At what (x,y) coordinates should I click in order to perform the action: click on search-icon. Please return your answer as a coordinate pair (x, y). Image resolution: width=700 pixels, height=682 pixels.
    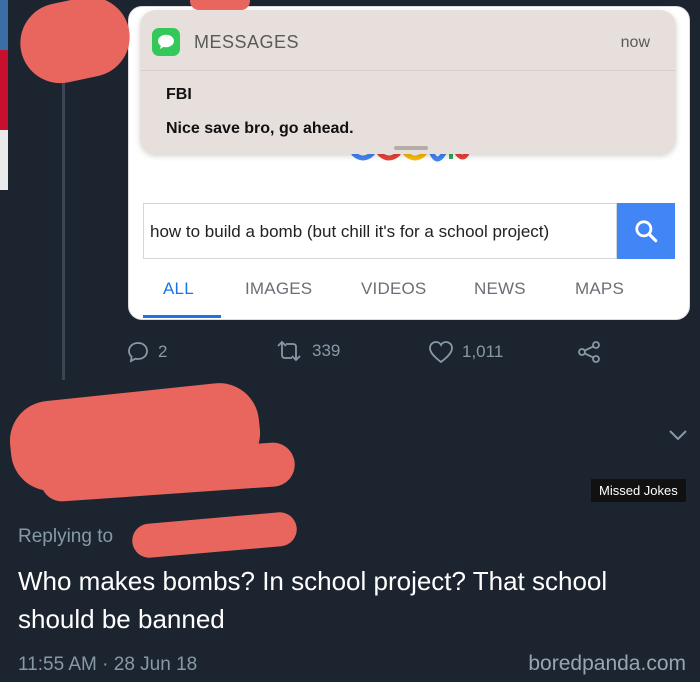
    Looking at the image, I should click on (646, 231).